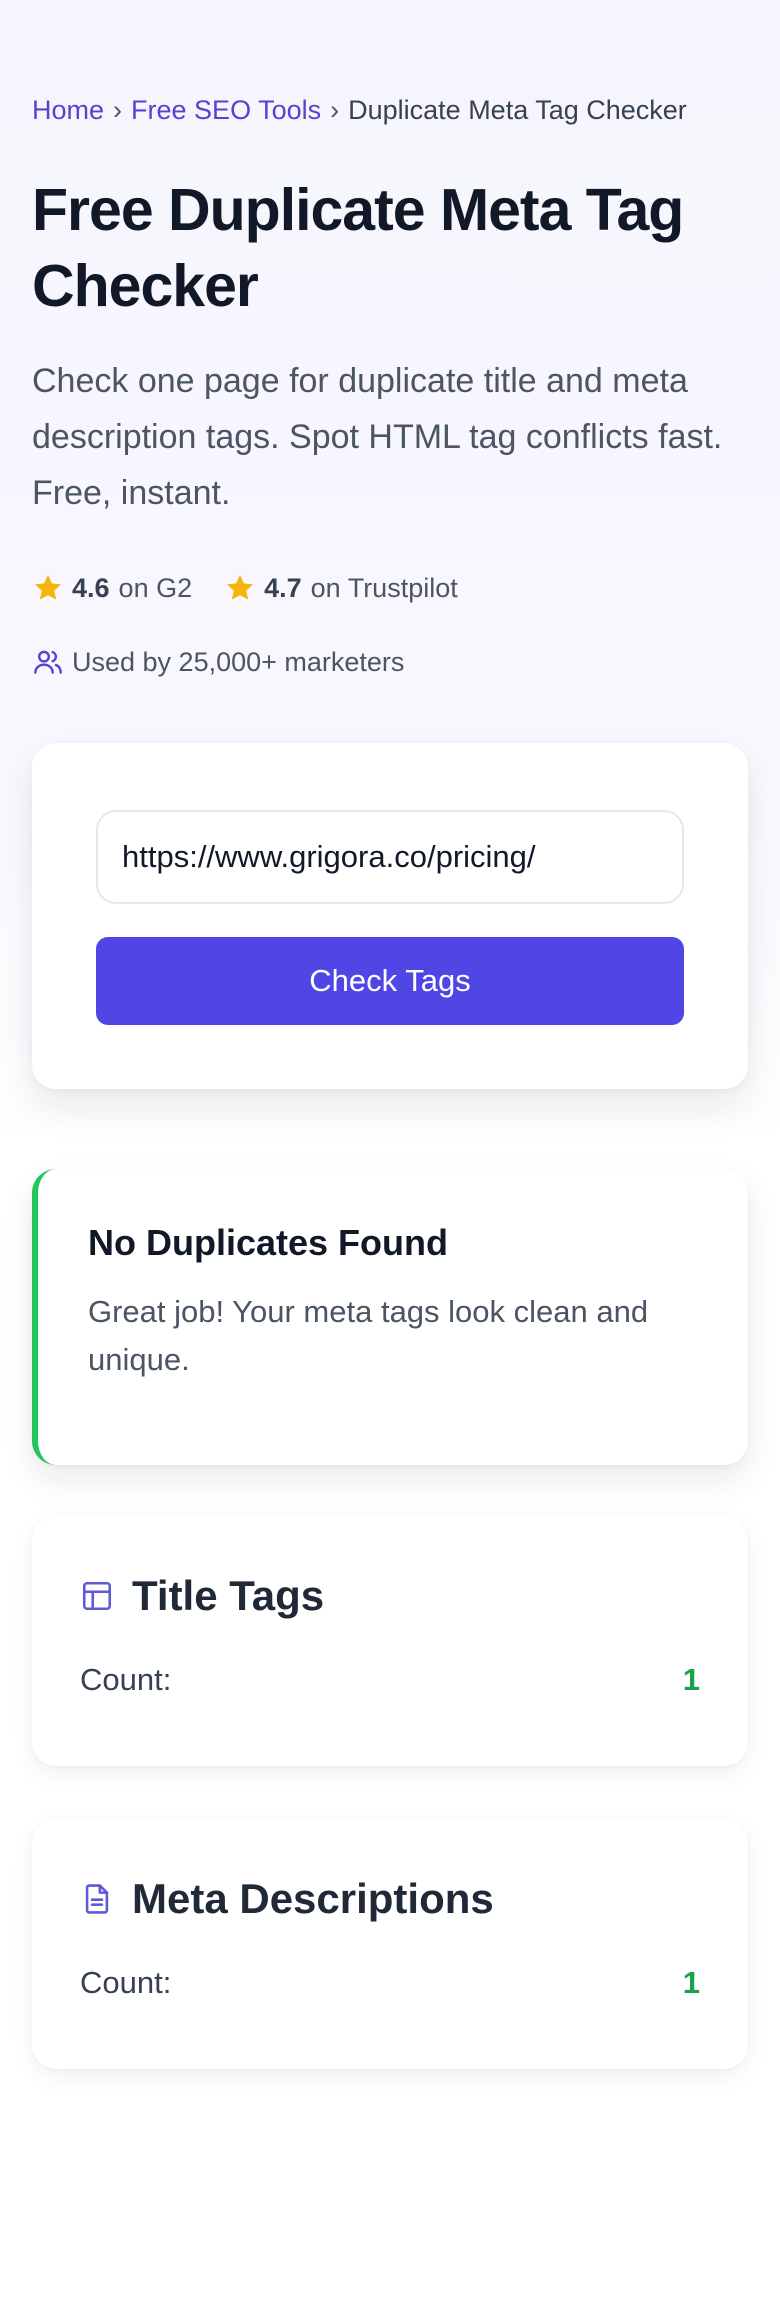  Describe the element at coordinates (126, 1679) in the screenshot. I see `title-tags-count-label: Count:` at that location.